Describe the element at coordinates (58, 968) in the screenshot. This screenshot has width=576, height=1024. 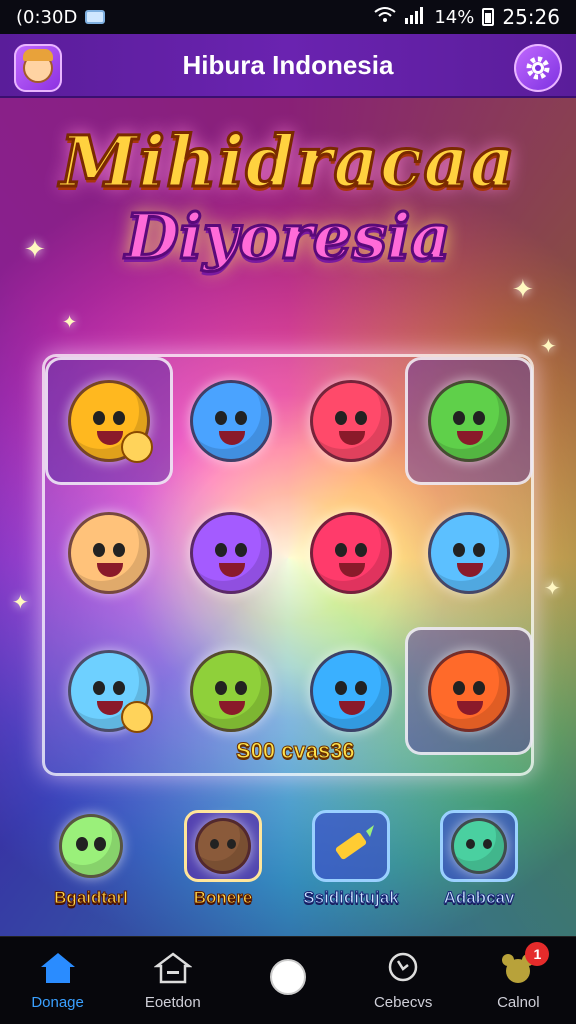
I see `home-icon` at that location.